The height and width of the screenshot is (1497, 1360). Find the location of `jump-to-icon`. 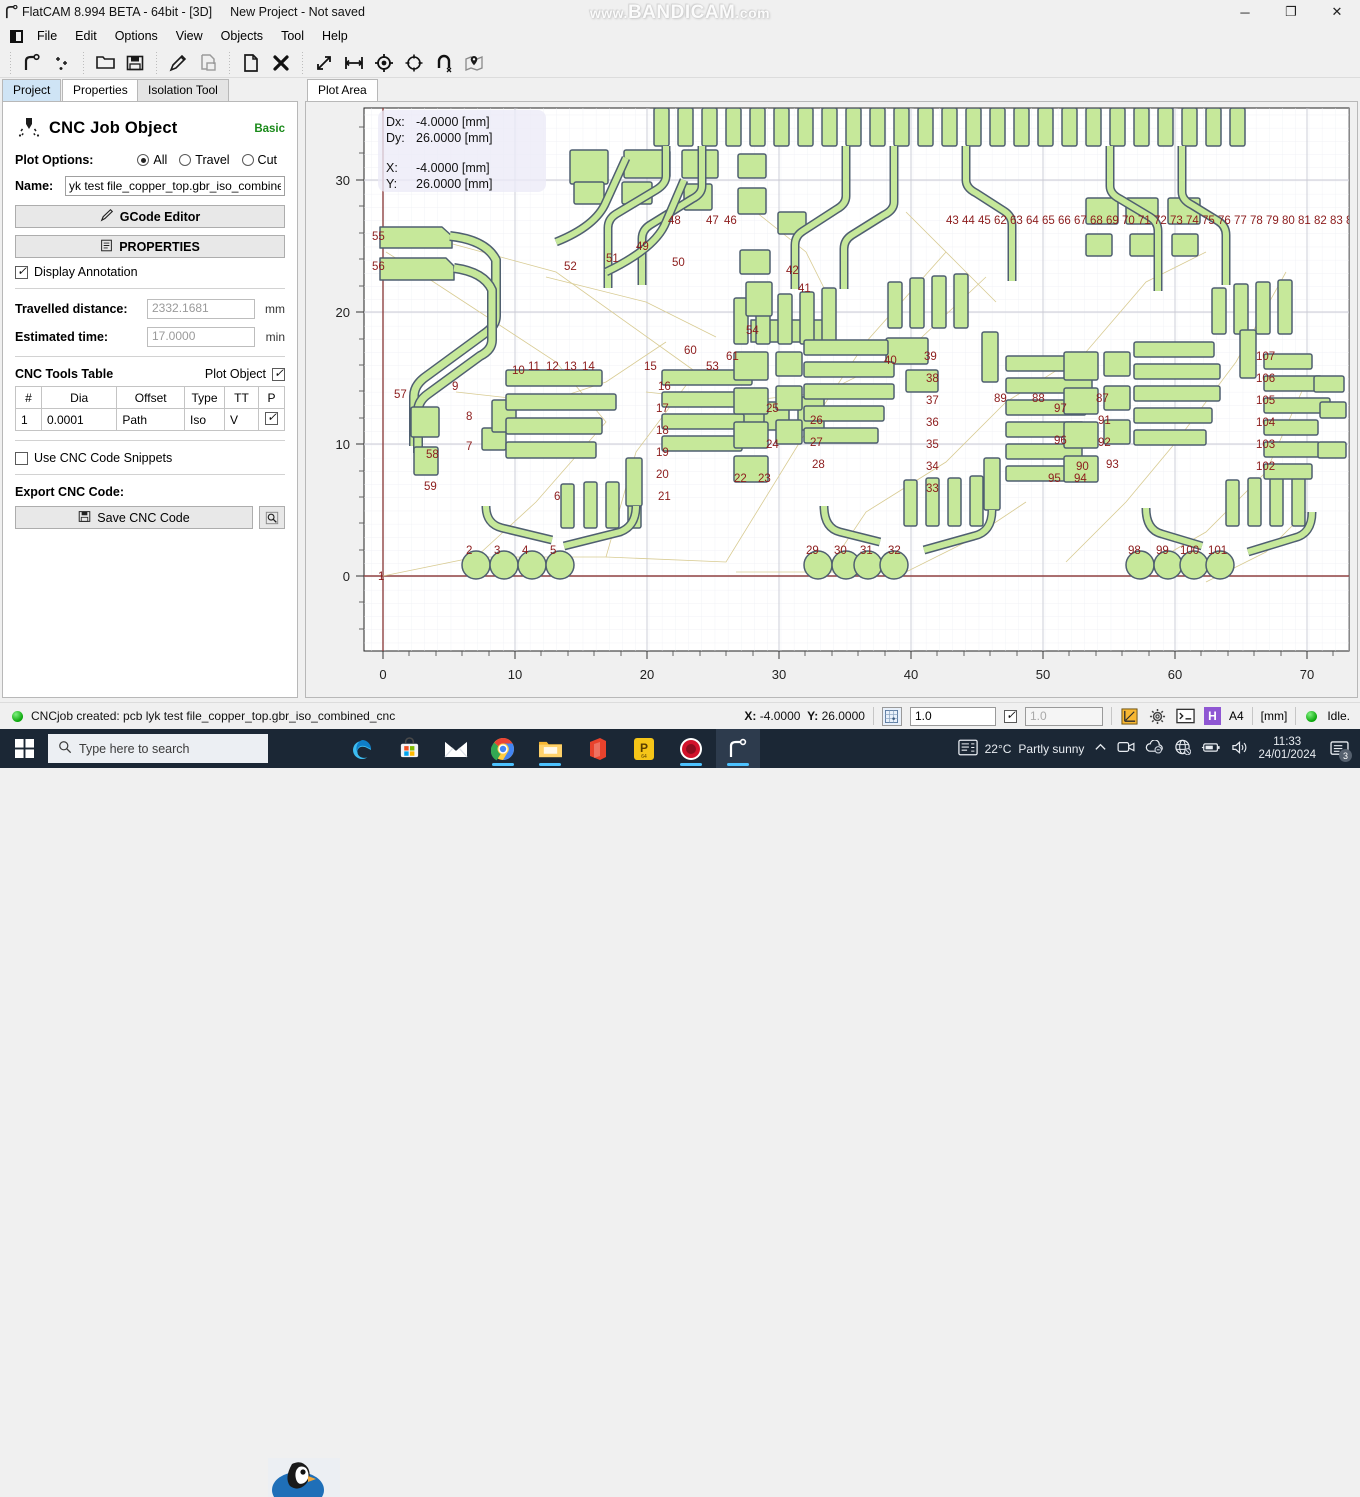

jump-to-icon is located at coordinates (414, 63).